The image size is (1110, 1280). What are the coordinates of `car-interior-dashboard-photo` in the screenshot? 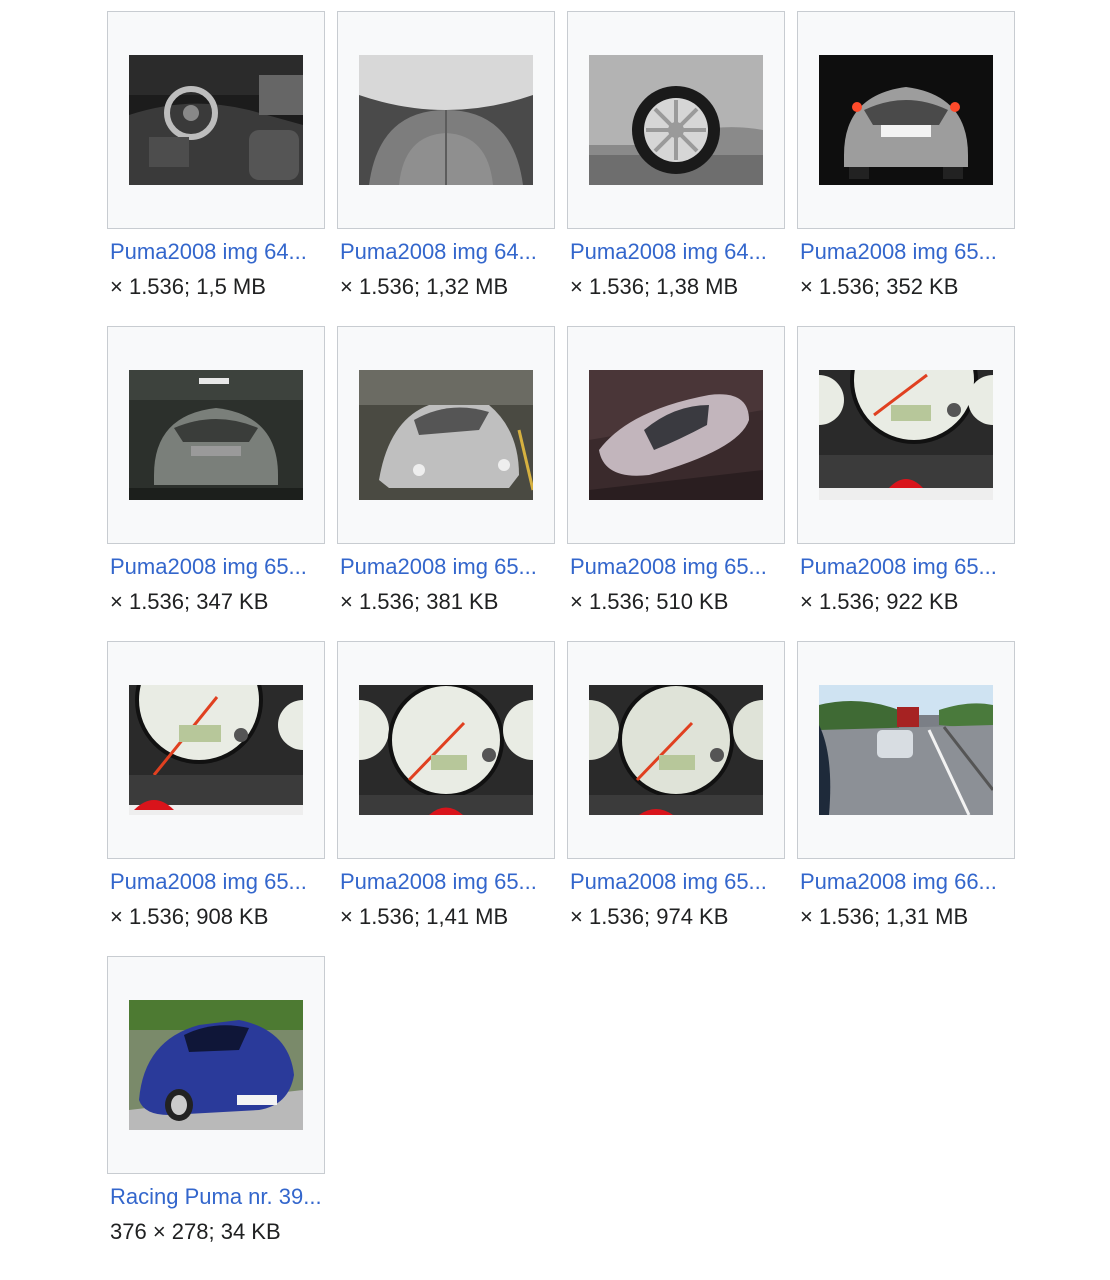 It's located at (216, 120).